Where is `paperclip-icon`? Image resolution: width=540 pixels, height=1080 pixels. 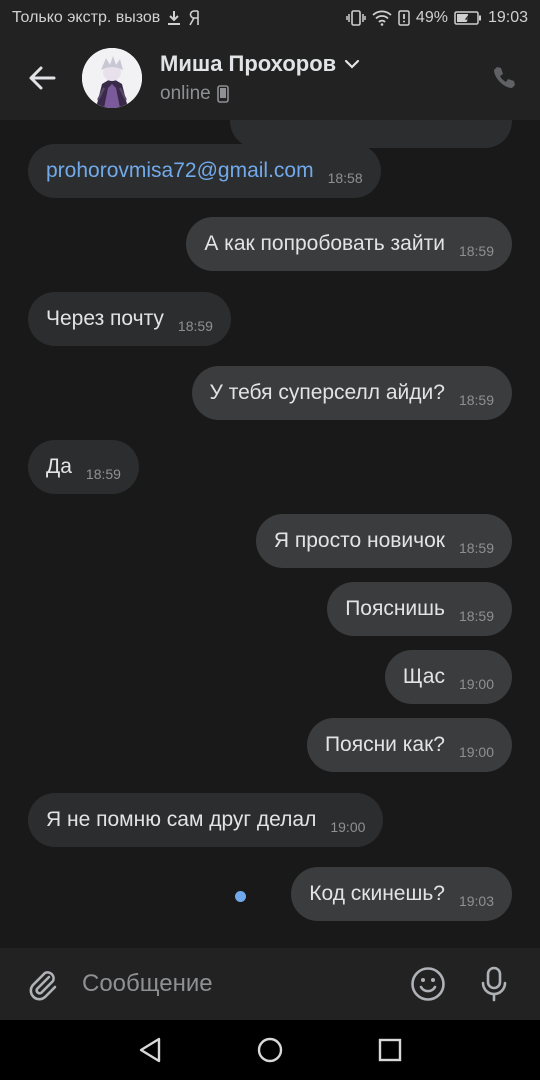
paperclip-icon is located at coordinates (43, 986).